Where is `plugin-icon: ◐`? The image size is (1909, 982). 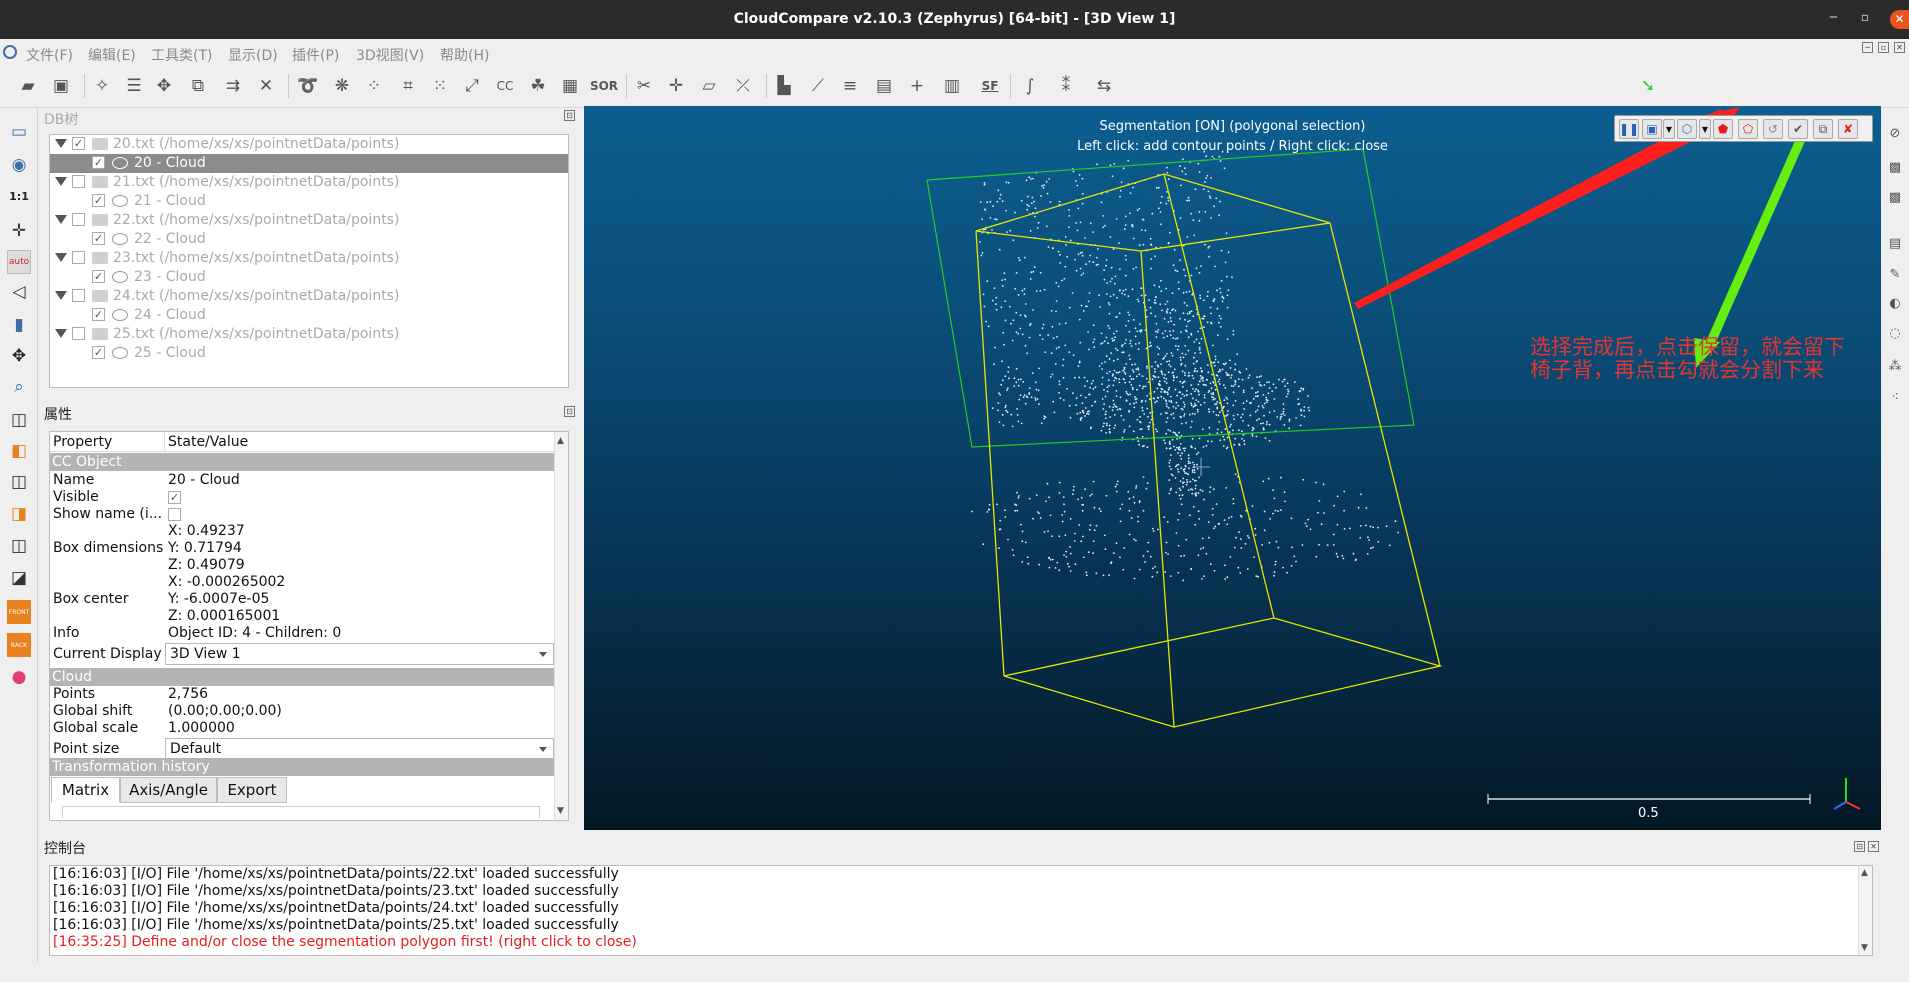
plugin-icon: ◐ is located at coordinates (1895, 303).